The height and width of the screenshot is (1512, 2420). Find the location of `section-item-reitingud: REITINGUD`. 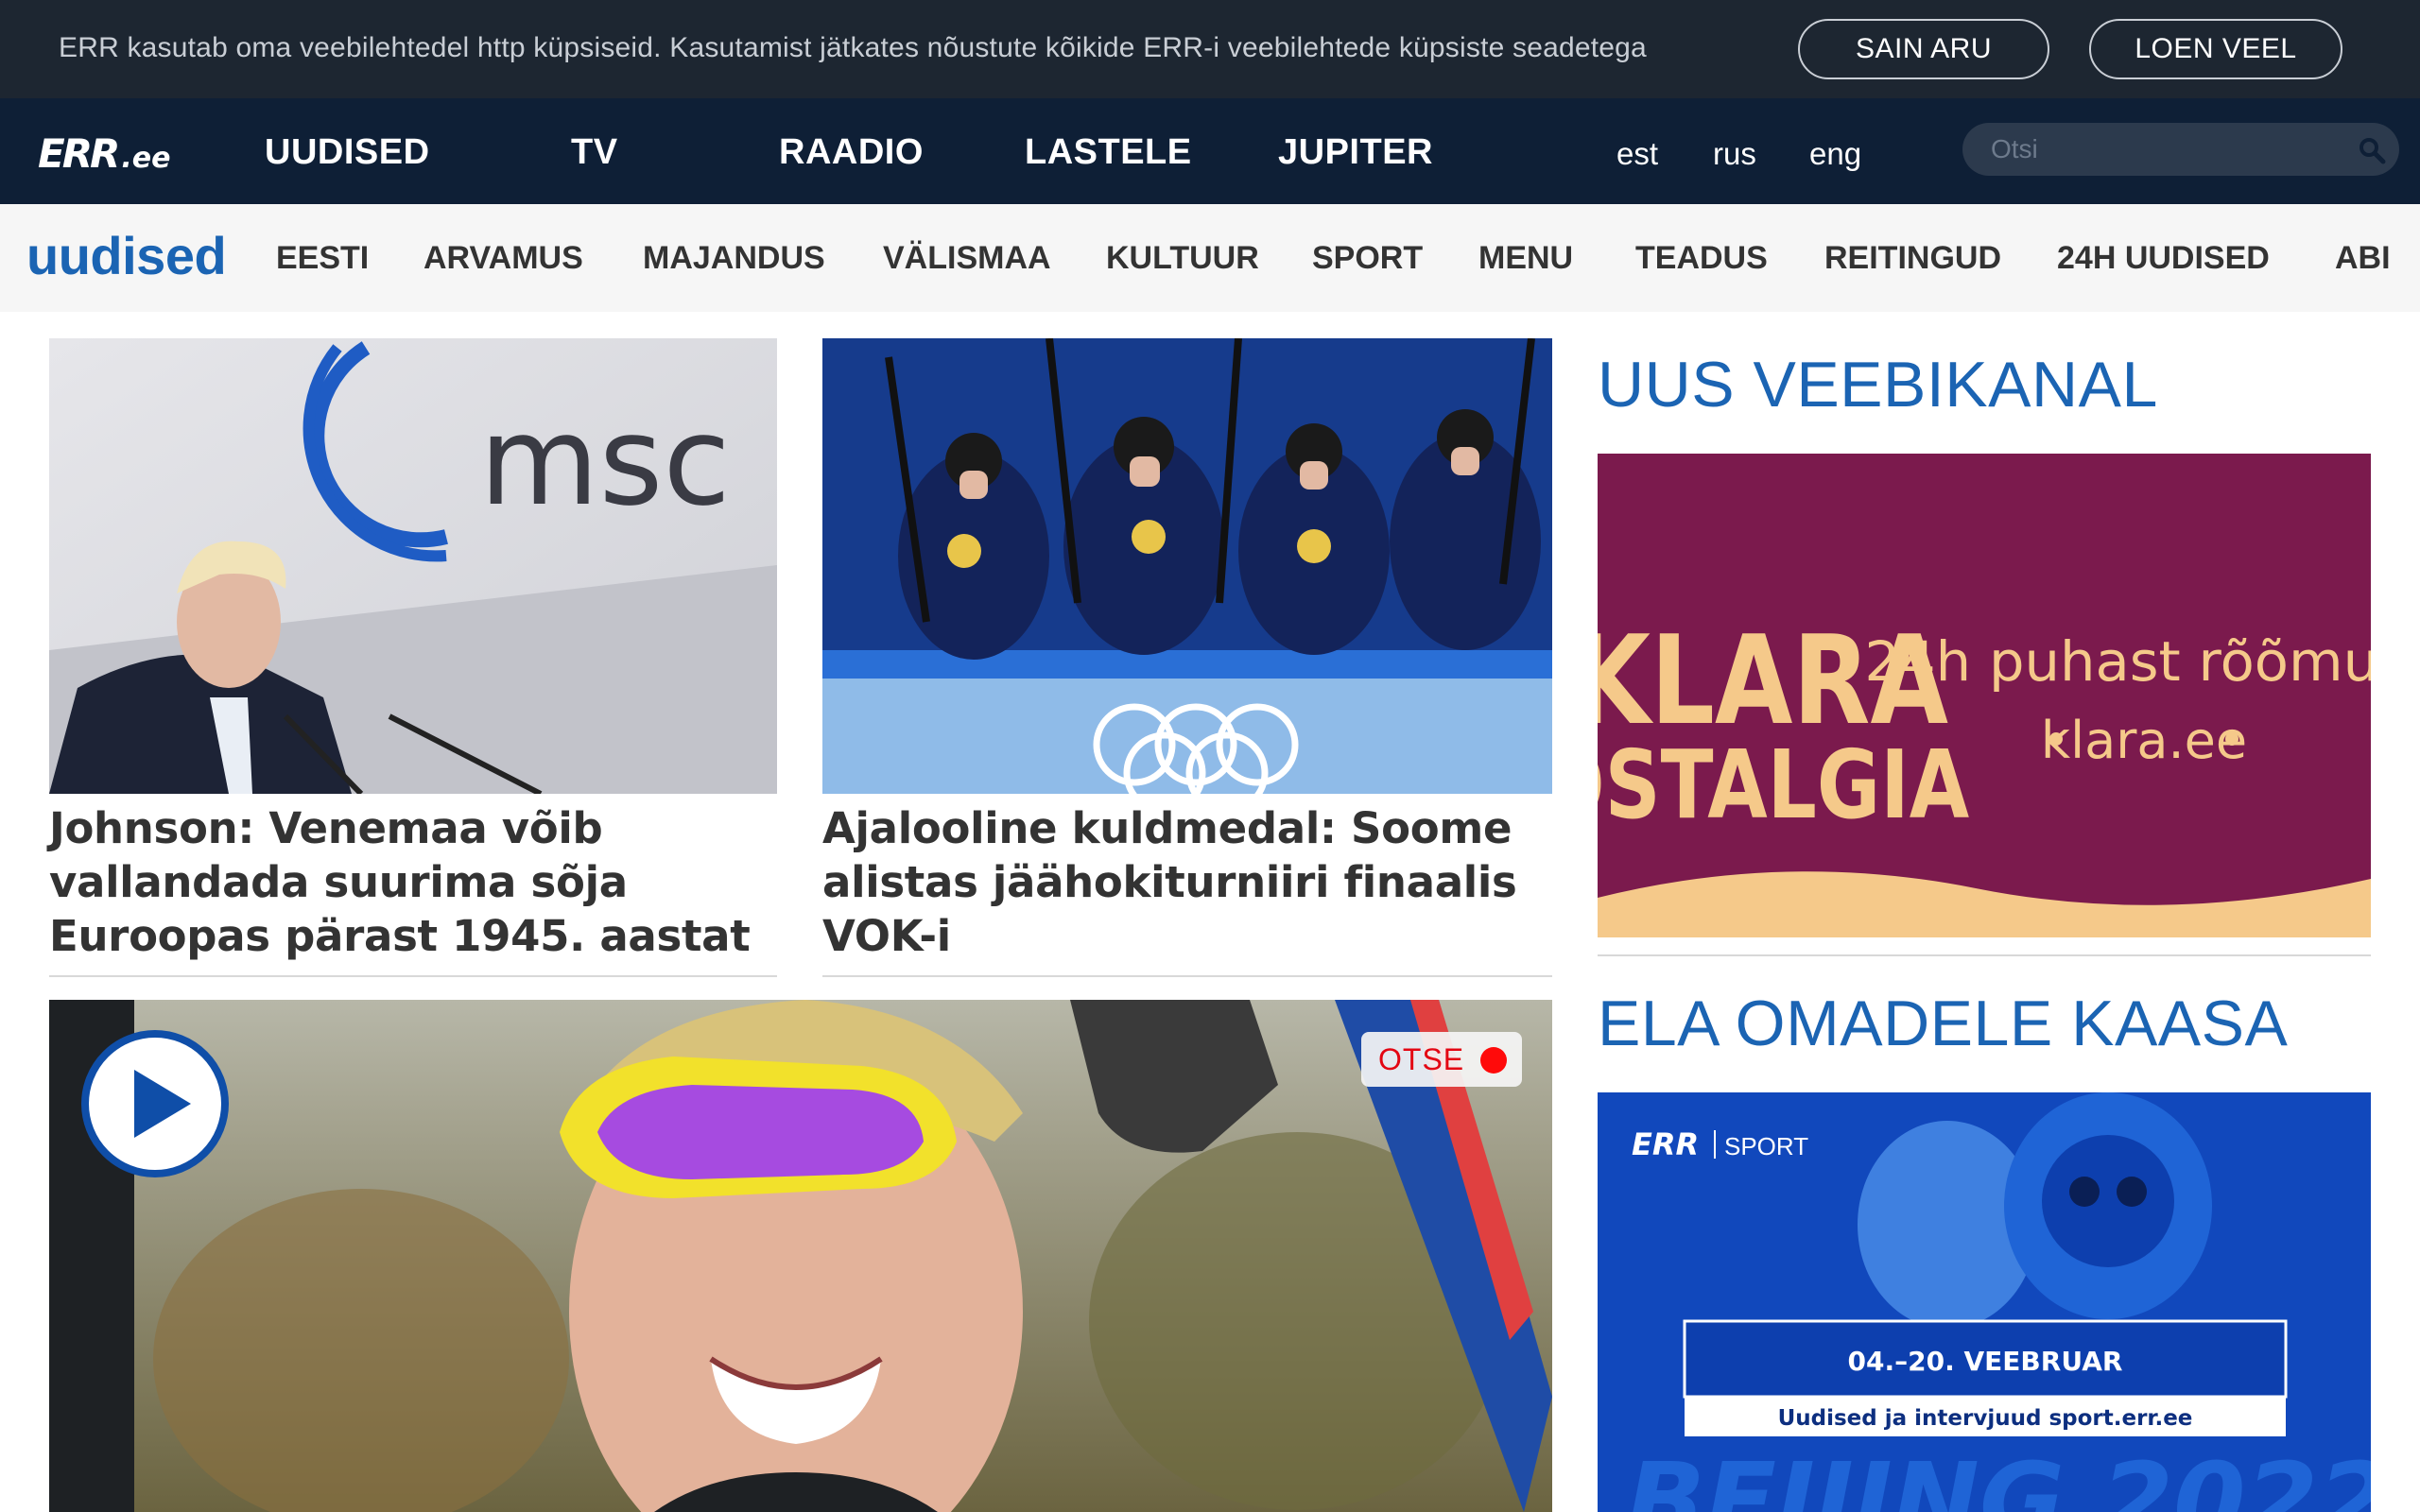

section-item-reitingud: REITINGUD is located at coordinates (1912, 258).